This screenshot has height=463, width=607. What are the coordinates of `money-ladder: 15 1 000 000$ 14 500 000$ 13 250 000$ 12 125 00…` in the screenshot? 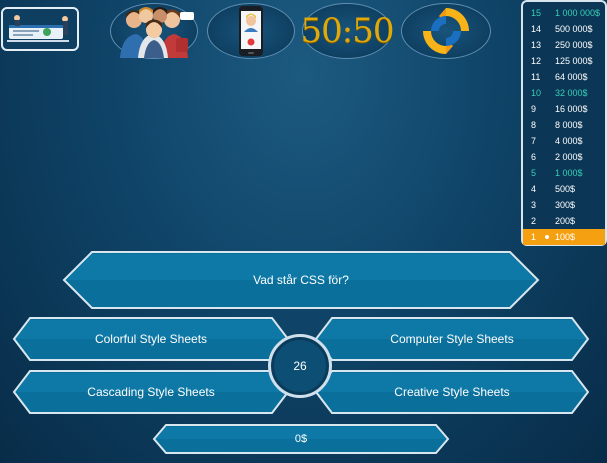 It's located at (564, 123).